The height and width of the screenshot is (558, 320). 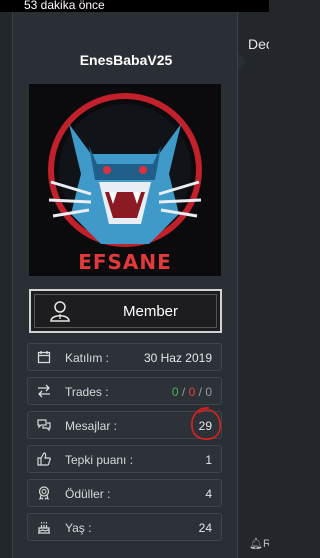 What do you see at coordinates (258, 44) in the screenshot?
I see `post-text-preview: Dec` at bounding box center [258, 44].